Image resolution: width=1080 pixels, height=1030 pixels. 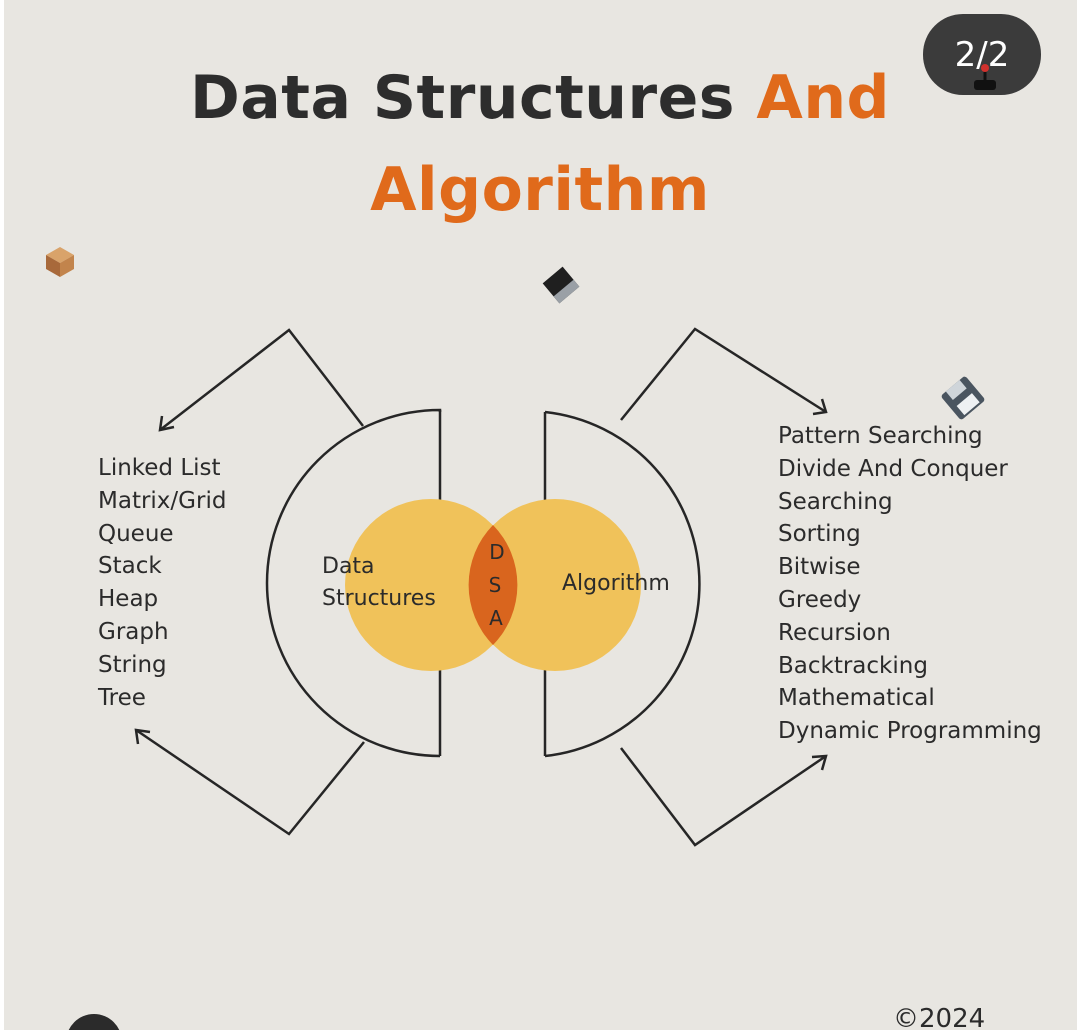 What do you see at coordinates (561, 285) in the screenshot?
I see `pen-tablet-icon` at bounding box center [561, 285].